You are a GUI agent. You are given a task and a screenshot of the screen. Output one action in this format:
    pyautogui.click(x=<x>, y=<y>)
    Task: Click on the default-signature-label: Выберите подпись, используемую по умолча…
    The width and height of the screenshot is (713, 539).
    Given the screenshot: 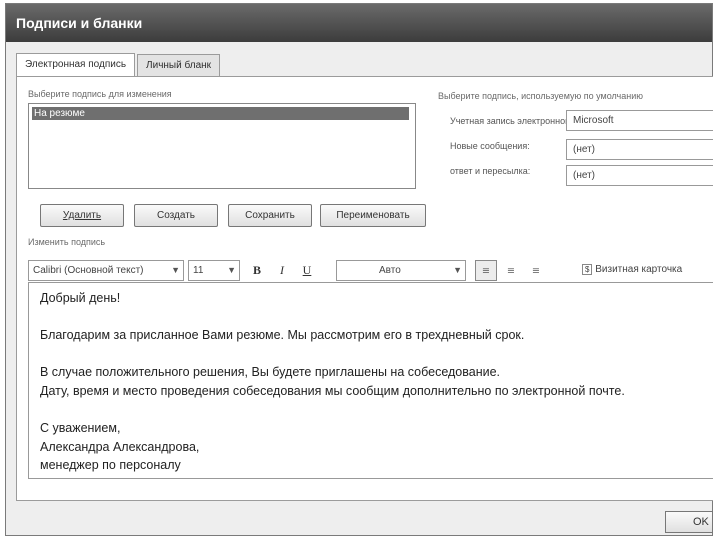 What is the action you would take?
    pyautogui.click(x=541, y=96)
    